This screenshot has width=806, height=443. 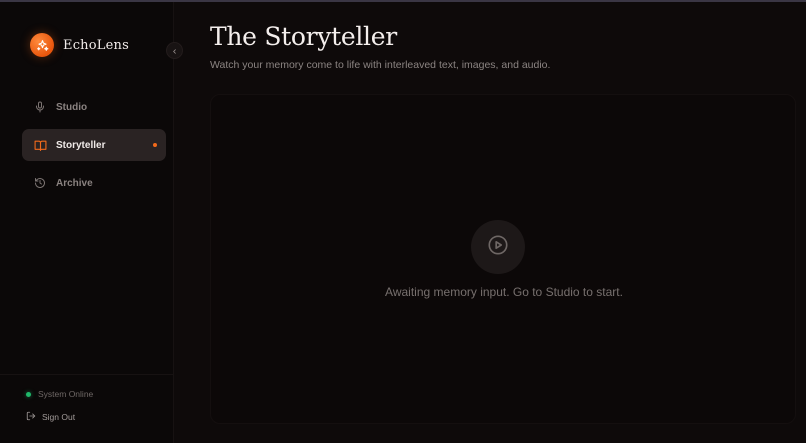 I want to click on sparkles-logo-icon, so click(x=42, y=45).